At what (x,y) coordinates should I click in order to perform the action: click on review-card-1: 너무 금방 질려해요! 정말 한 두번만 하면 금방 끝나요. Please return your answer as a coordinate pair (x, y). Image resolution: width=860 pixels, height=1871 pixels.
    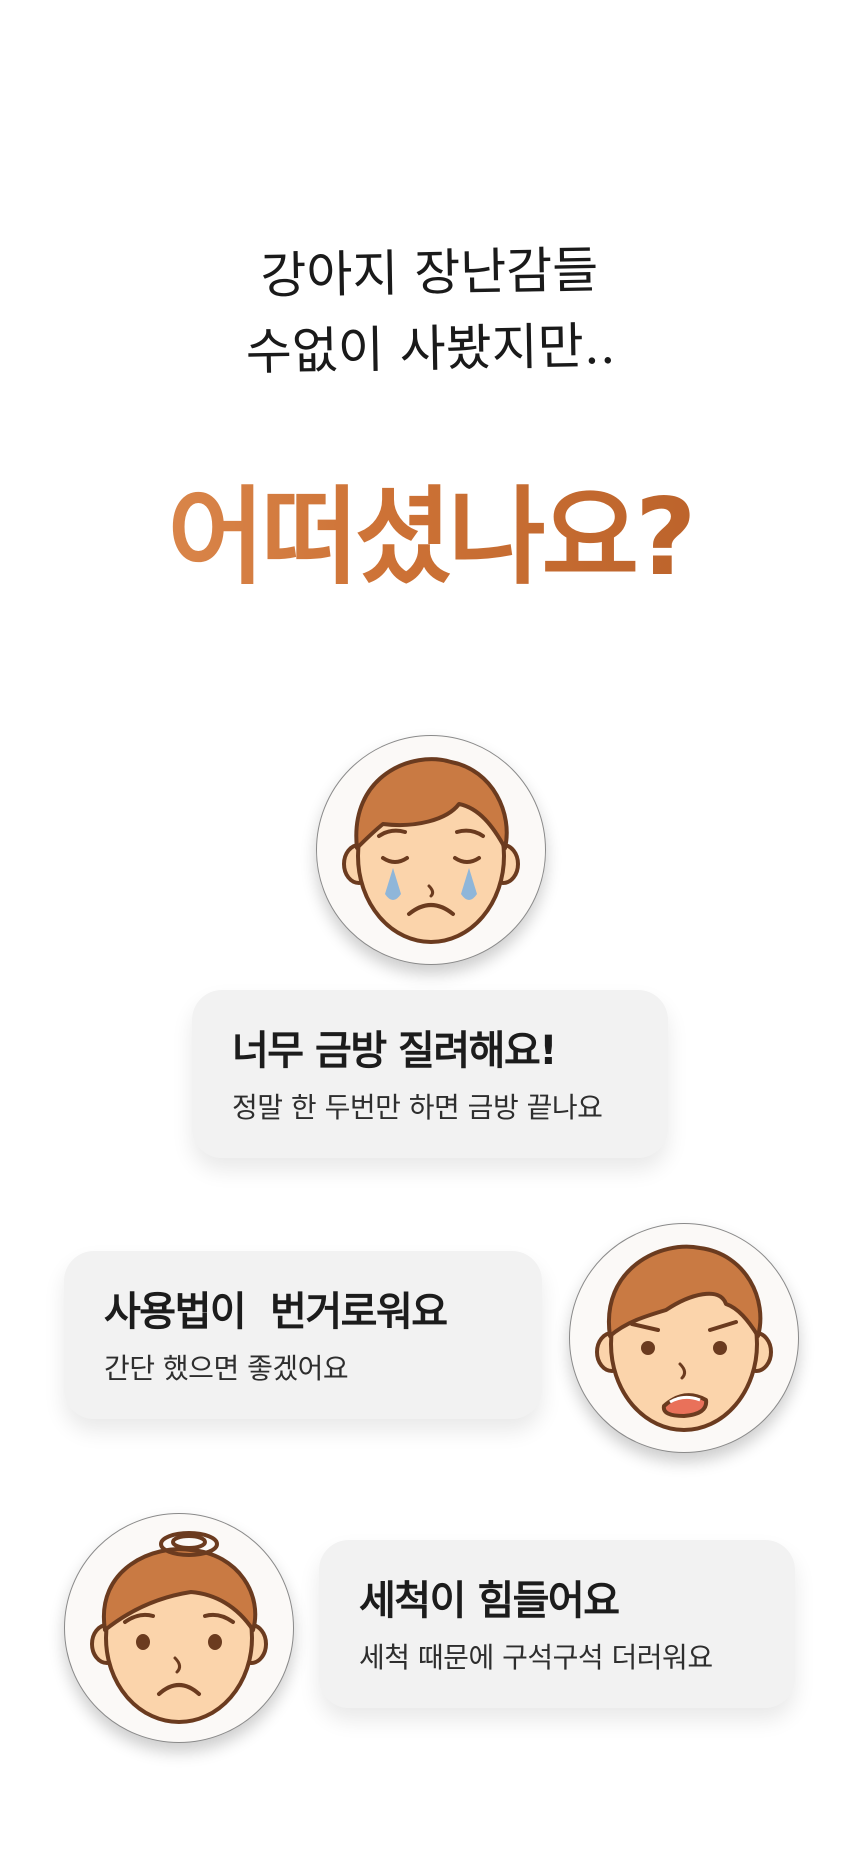
    Looking at the image, I should click on (430, 1074).